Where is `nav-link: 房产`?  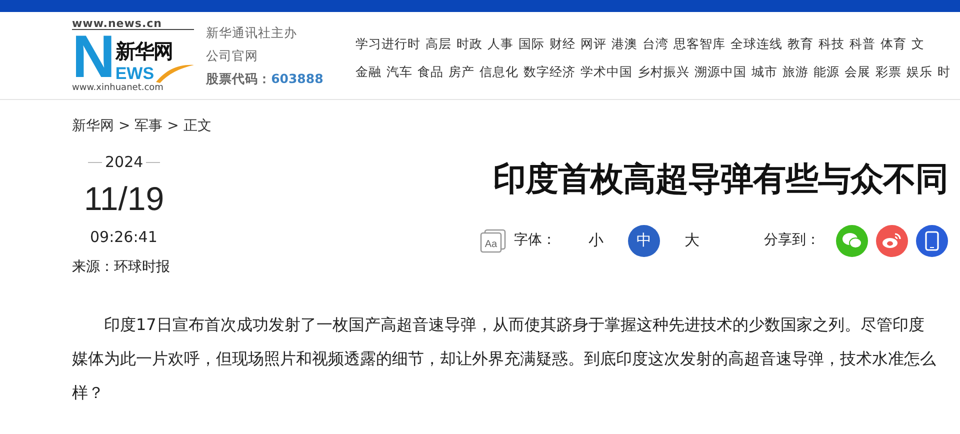
nav-link: 房产 is located at coordinates (461, 71).